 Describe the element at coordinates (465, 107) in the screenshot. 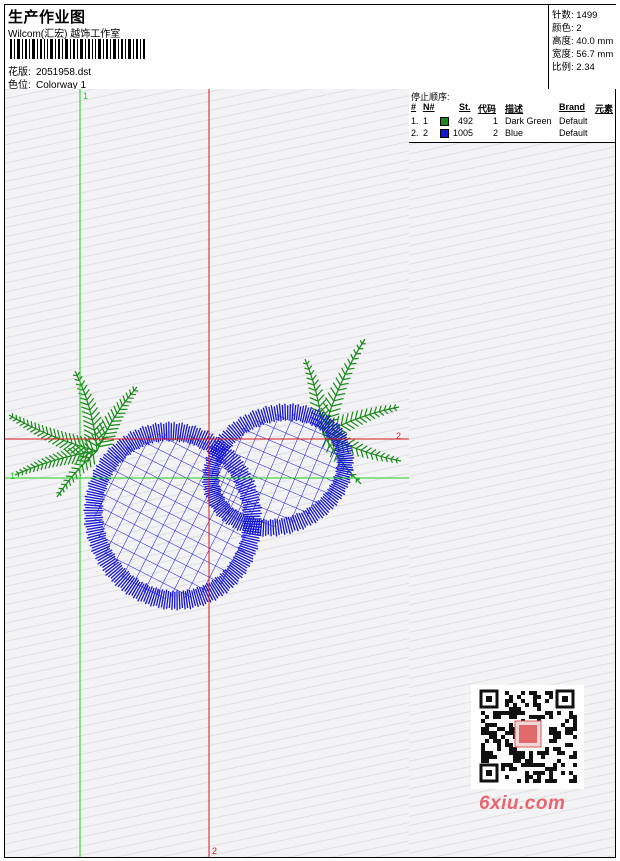

I see `col-header-stitches: St.` at that location.